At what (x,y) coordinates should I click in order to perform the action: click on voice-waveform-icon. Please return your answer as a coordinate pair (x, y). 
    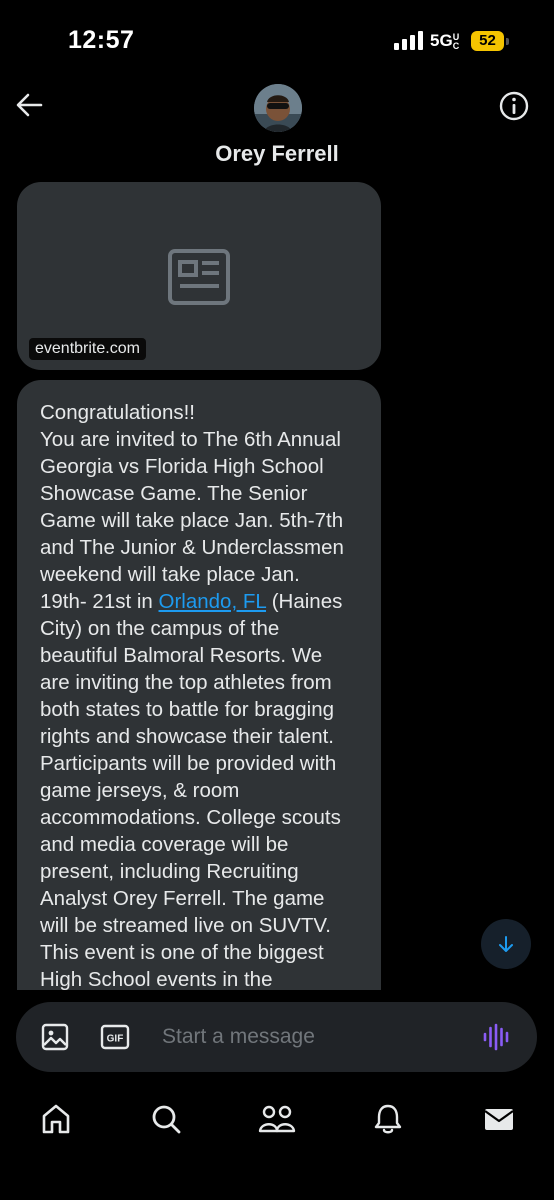
    Looking at the image, I should click on (497, 1037).